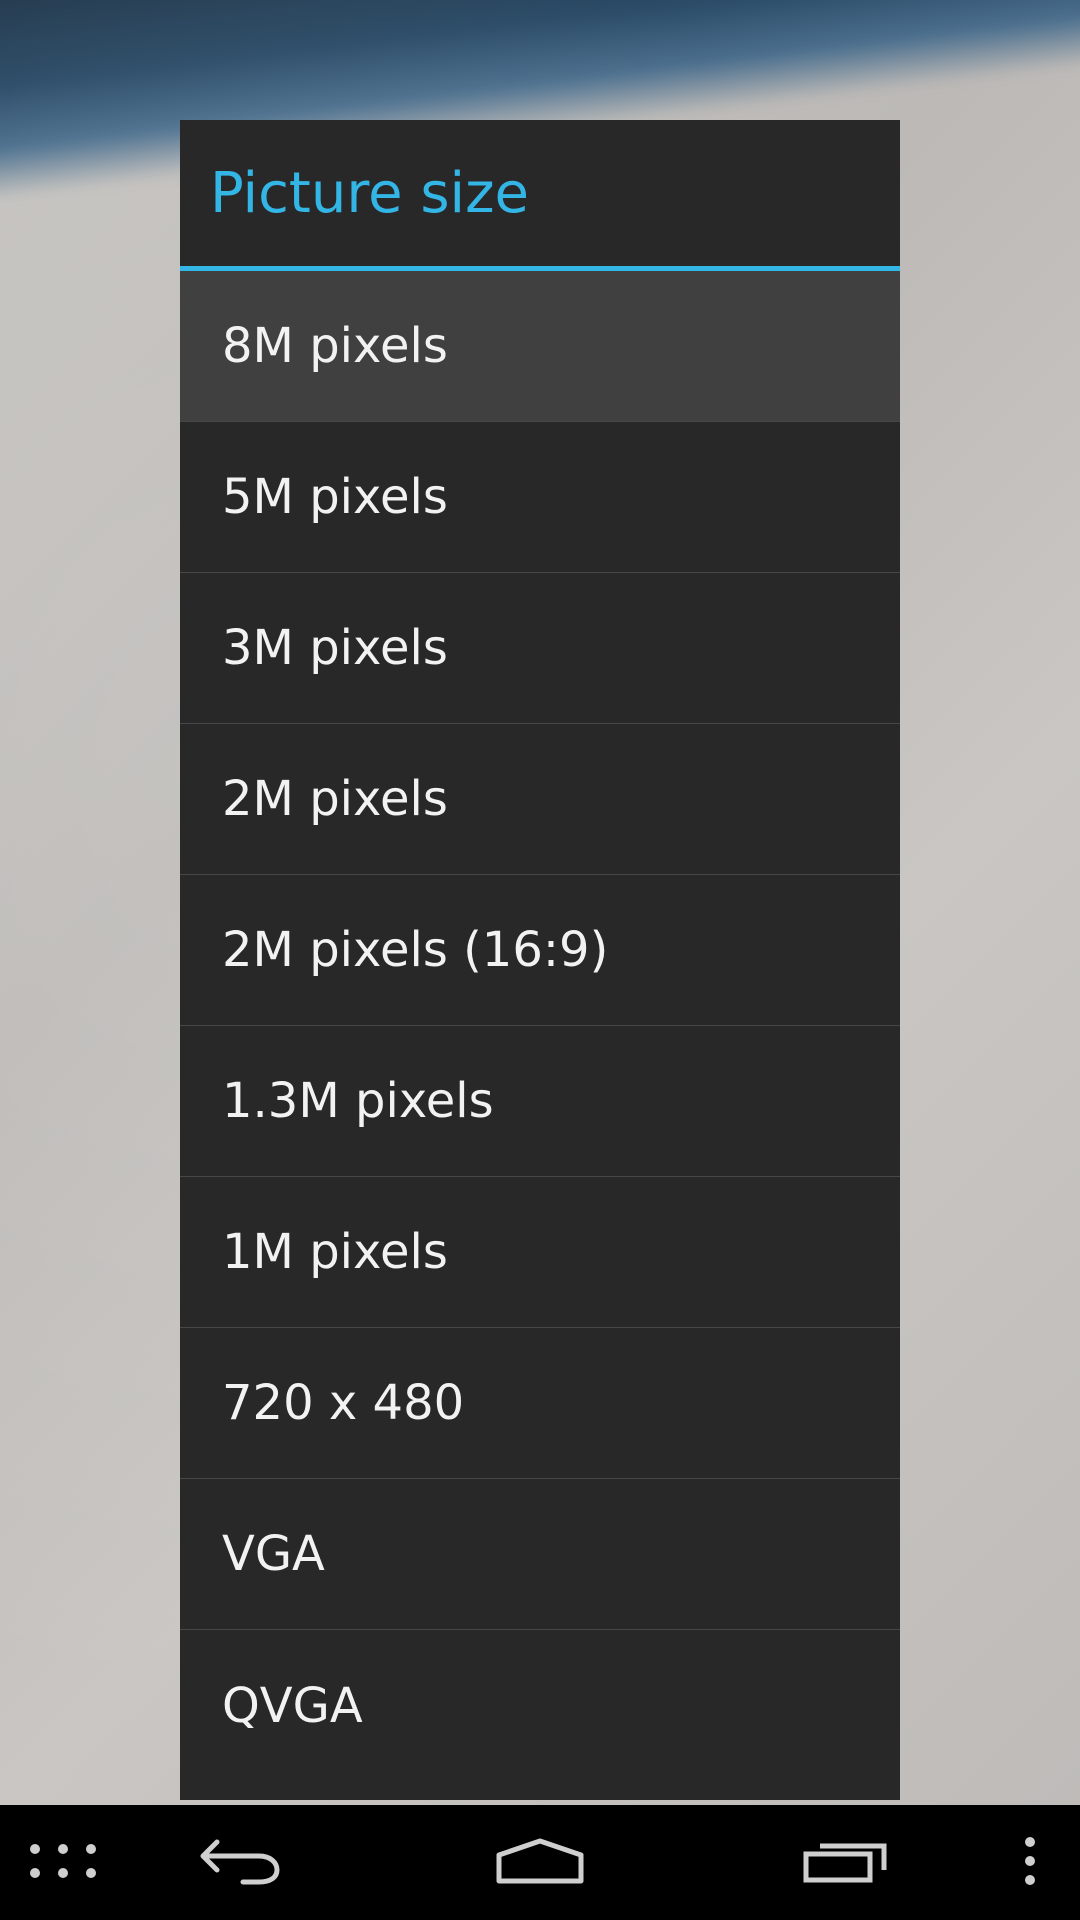 The image size is (1080, 1920). I want to click on option-qvga: QVGA, so click(540, 1705).